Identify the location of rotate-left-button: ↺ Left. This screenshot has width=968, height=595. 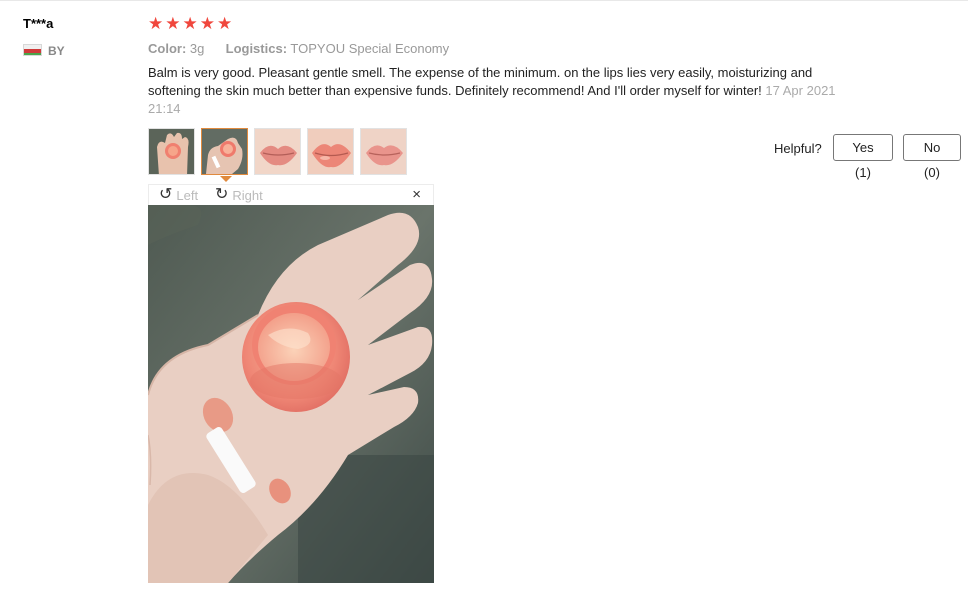
(178, 195).